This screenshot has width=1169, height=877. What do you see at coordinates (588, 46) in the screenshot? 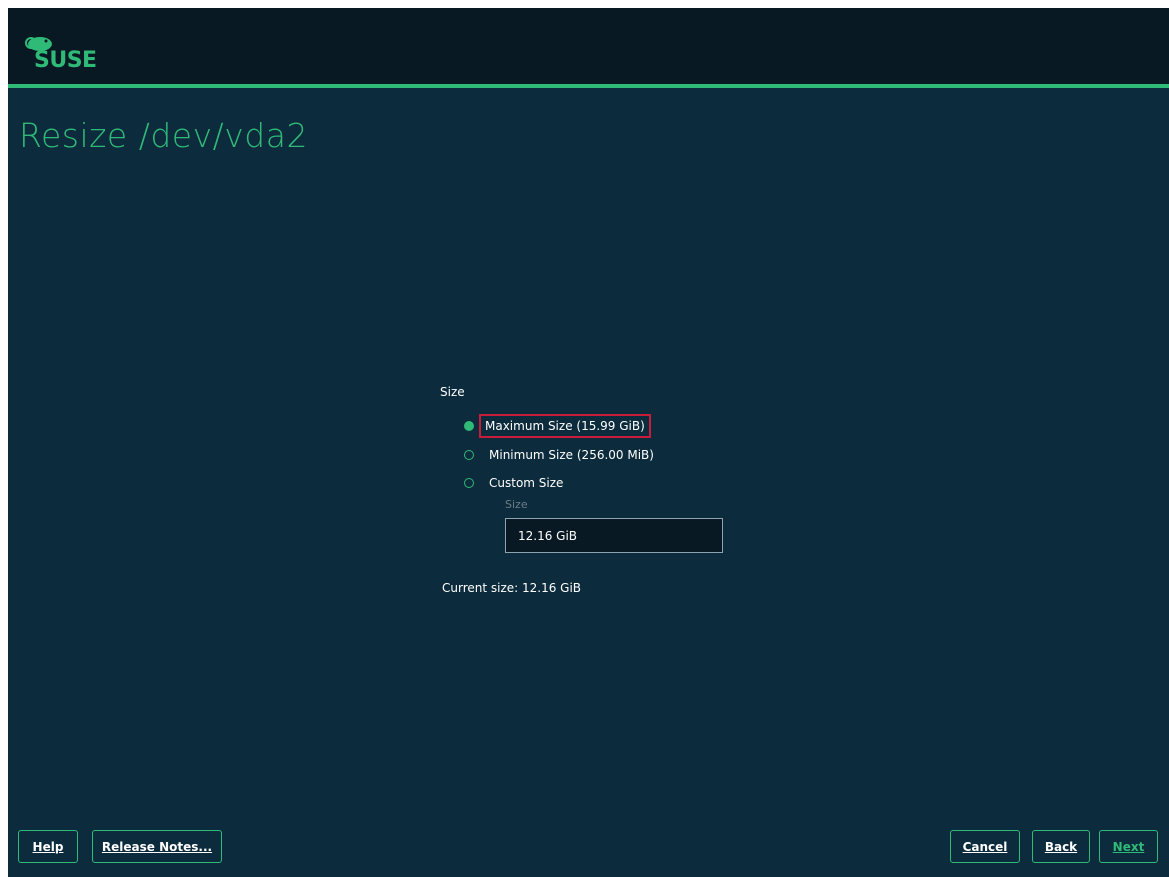
I see `top-bar: SUSE` at bounding box center [588, 46].